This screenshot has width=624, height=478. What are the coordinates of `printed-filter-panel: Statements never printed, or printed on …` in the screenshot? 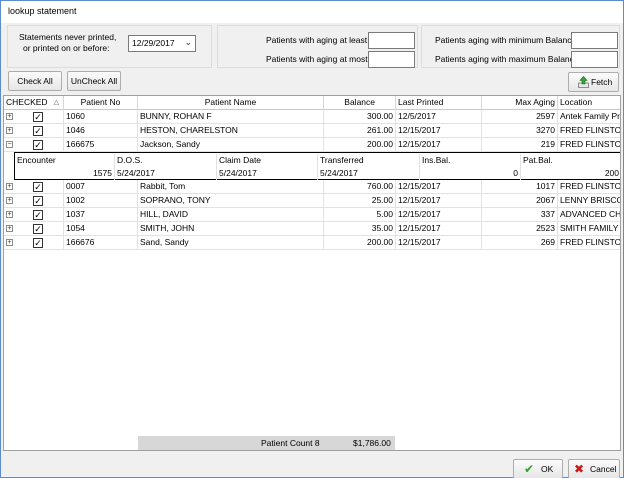 It's located at (109, 46).